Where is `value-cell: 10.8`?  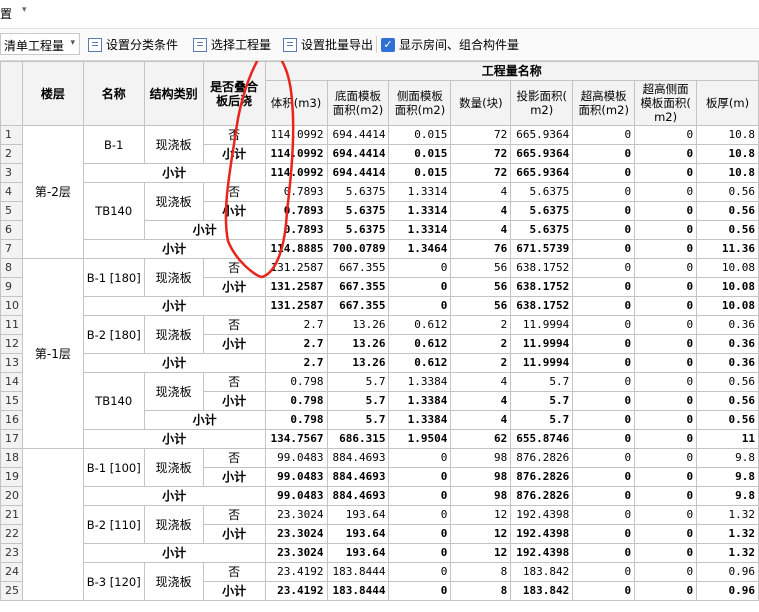 value-cell: 10.8 is located at coordinates (727, 173).